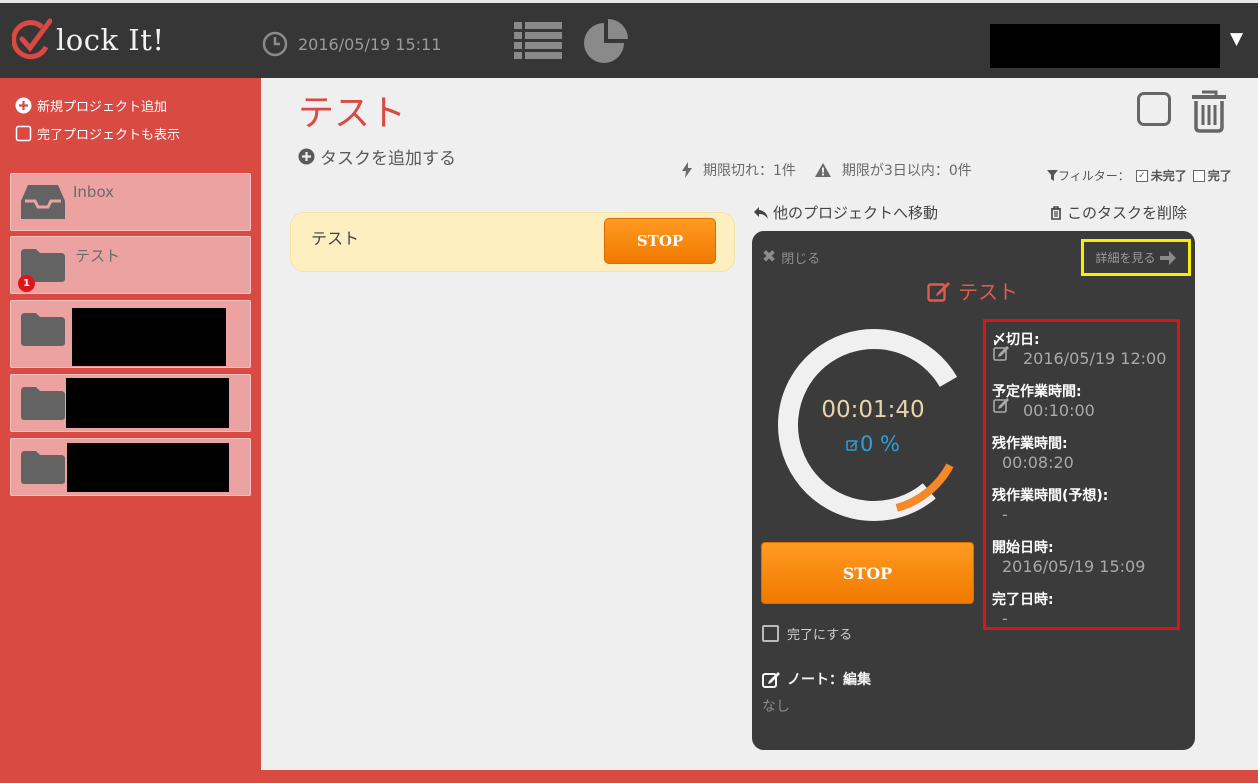 The image size is (1258, 783). What do you see at coordinates (130, 265) in the screenshot?
I see `sidebar-item-test: テスト 1` at bounding box center [130, 265].